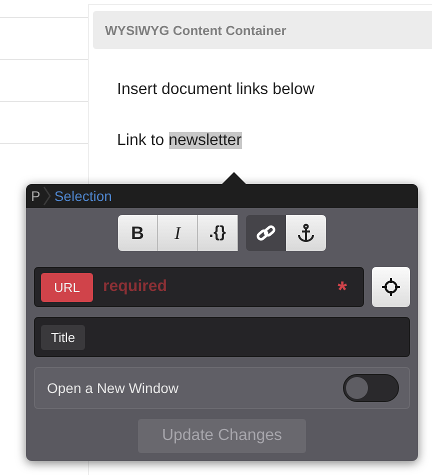 This screenshot has width=432, height=475. What do you see at coordinates (371, 388) in the screenshot?
I see `toggle-switch` at bounding box center [371, 388].